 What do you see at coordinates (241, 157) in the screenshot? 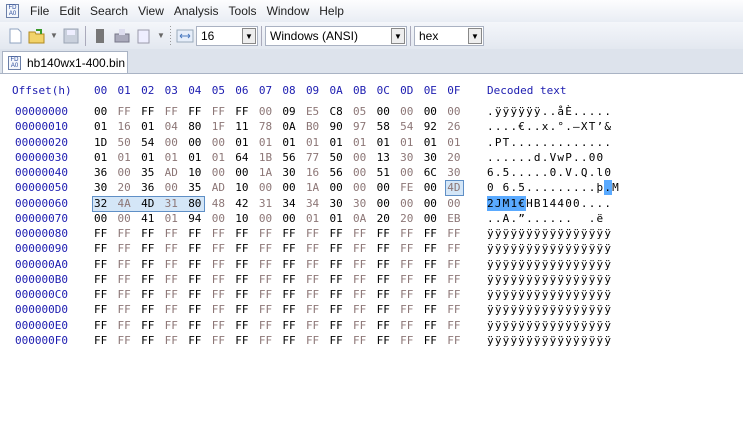
I see `hex-byte: 64` at bounding box center [241, 157].